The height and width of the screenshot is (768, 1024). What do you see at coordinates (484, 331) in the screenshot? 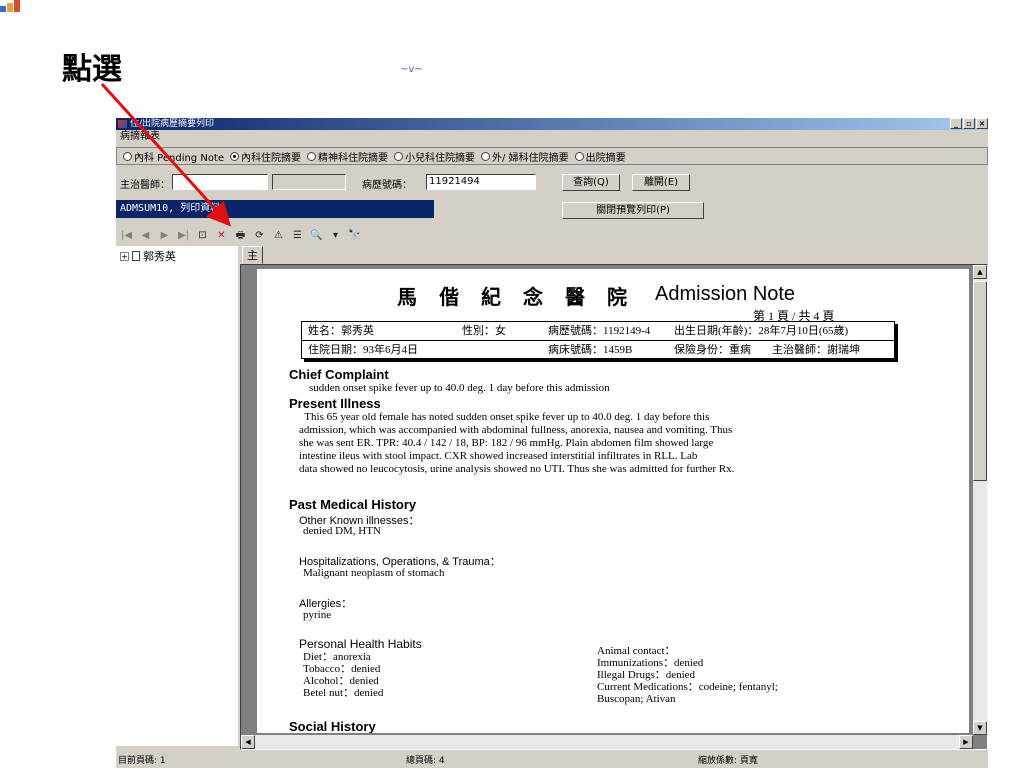
I see `patient-sex: 性別：女` at bounding box center [484, 331].